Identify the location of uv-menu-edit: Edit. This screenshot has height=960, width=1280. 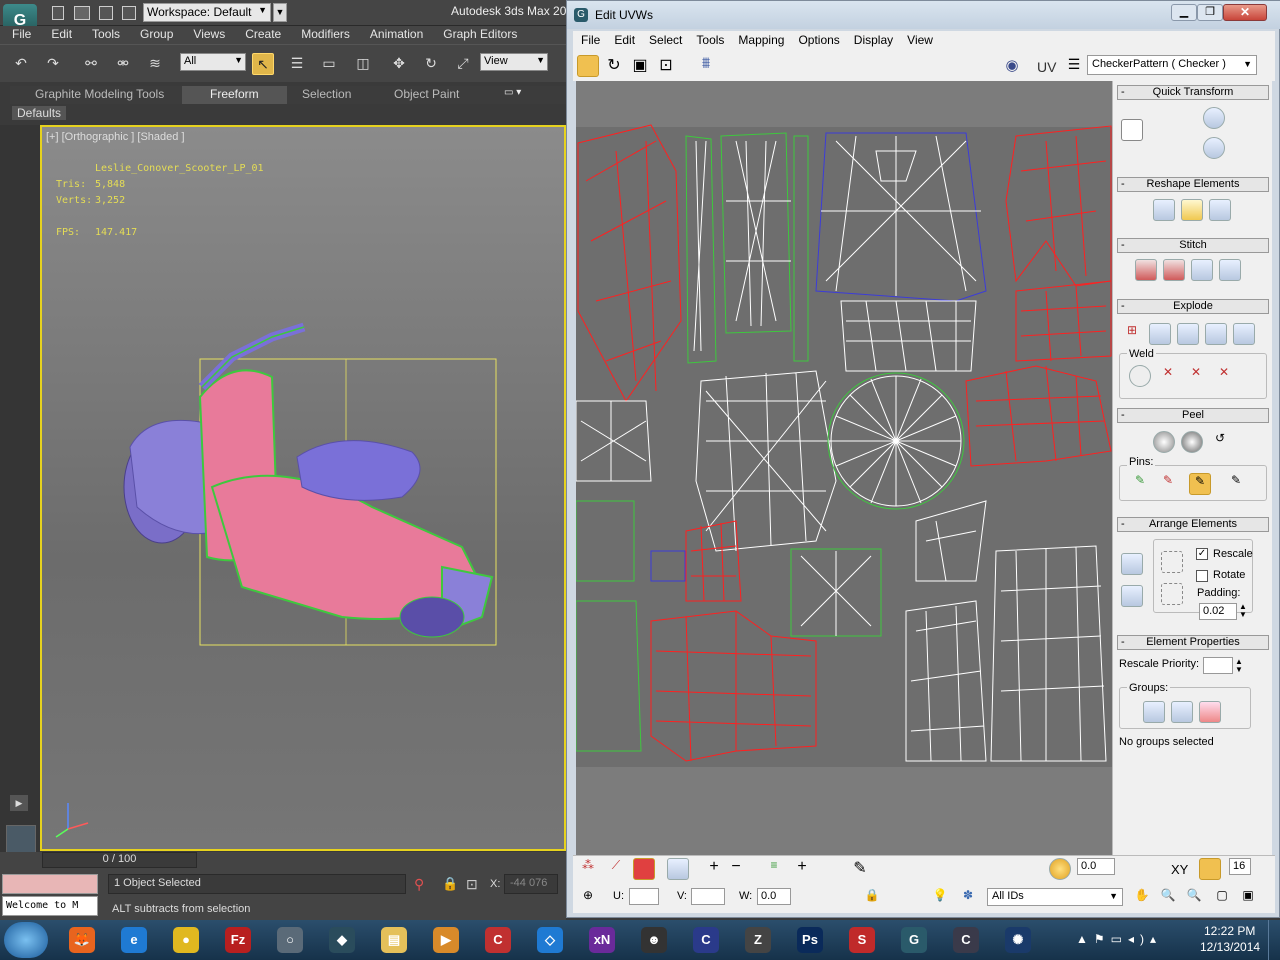
(623, 41).